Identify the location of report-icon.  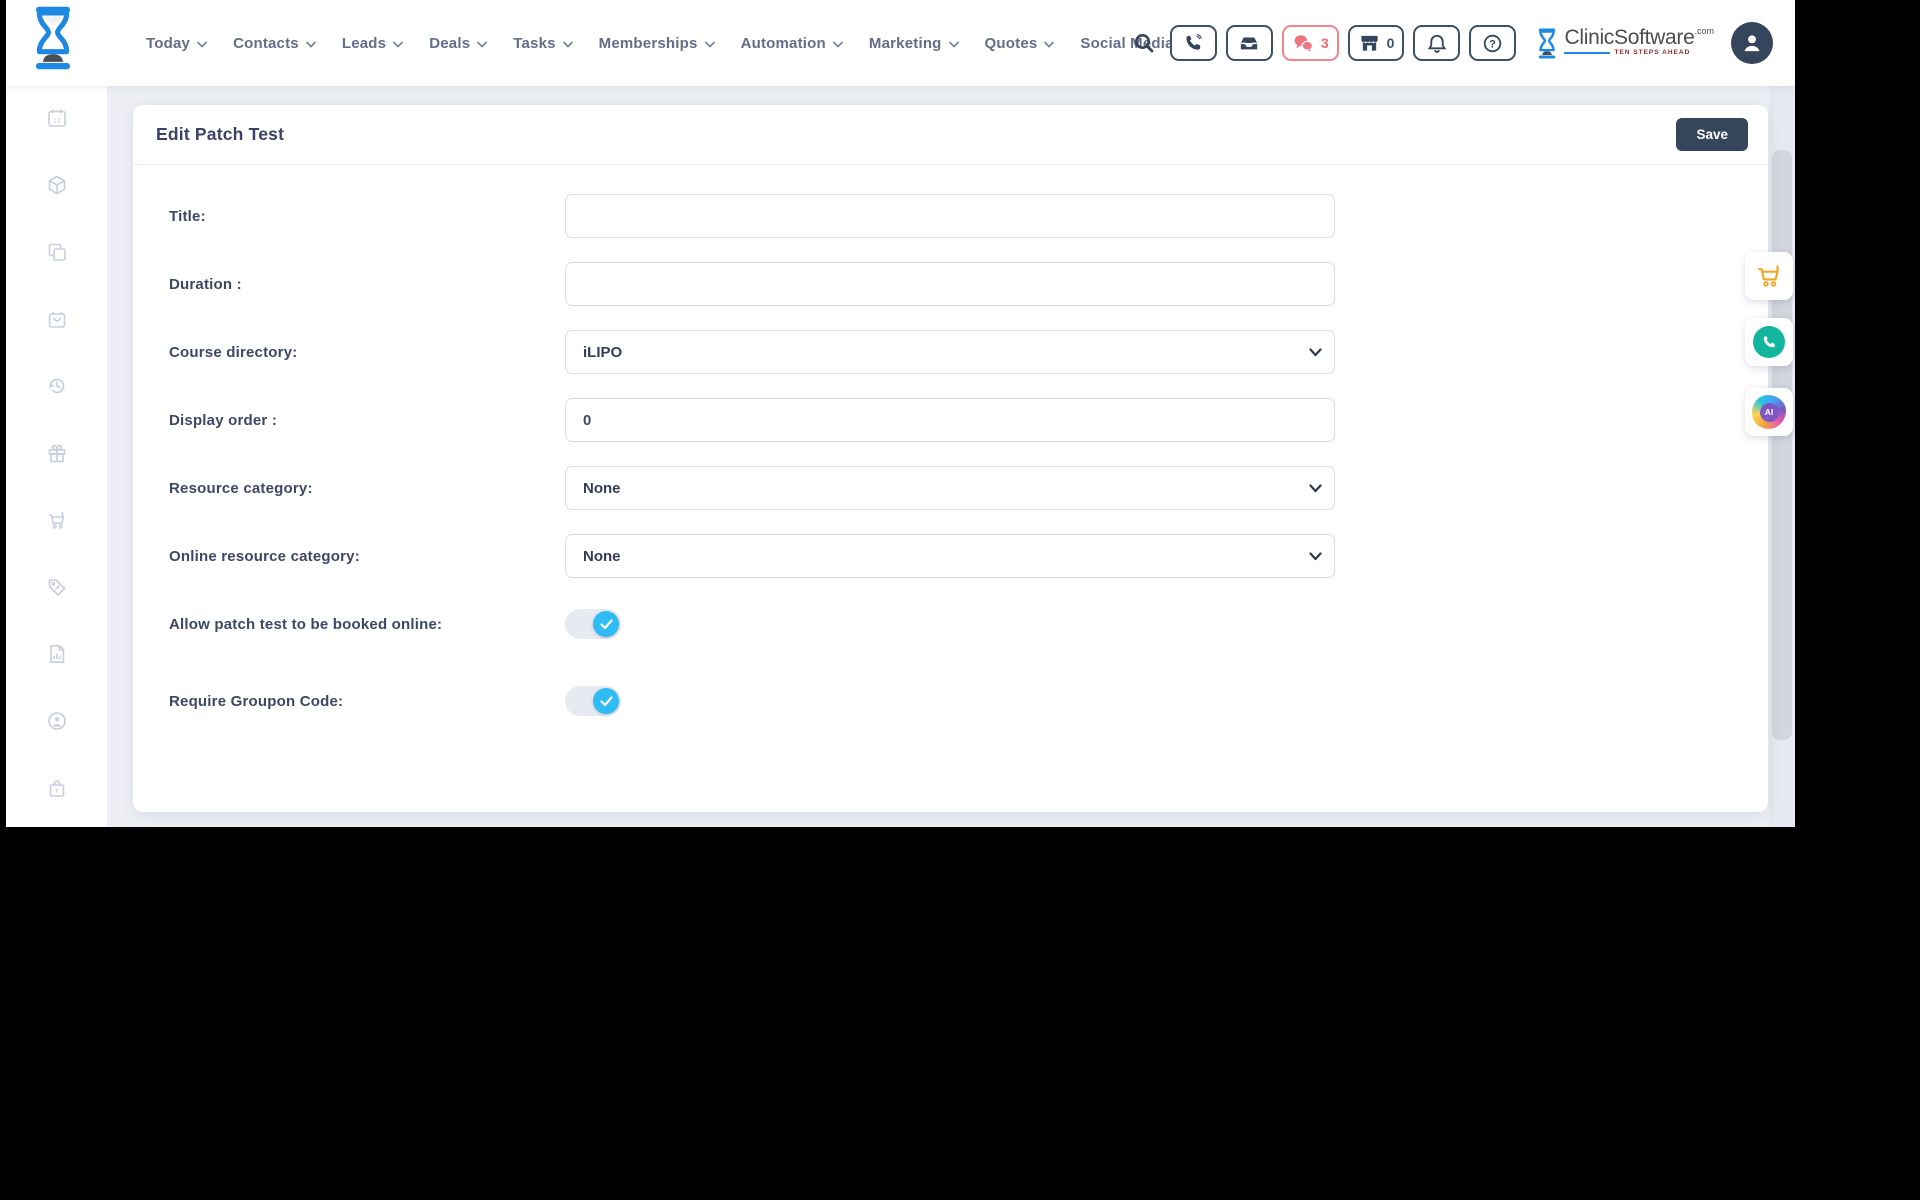
(56, 654).